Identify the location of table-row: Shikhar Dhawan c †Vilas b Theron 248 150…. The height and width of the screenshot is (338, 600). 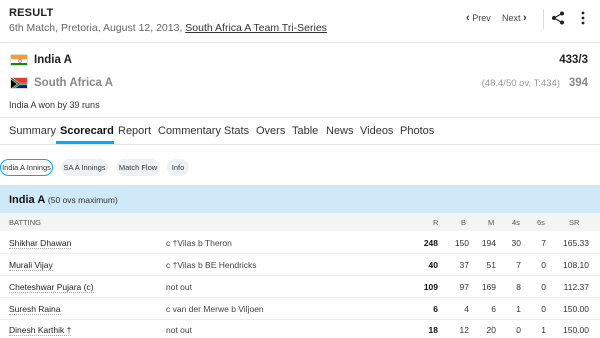
(300, 242).